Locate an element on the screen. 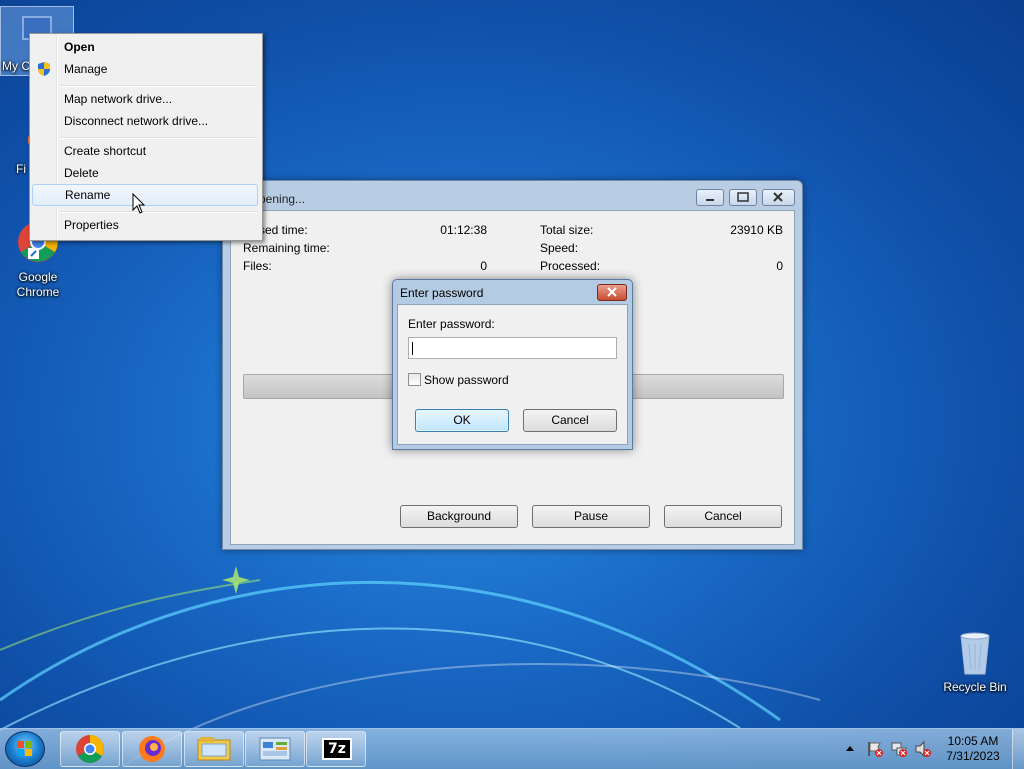 Image resolution: width=1024 pixels, height=769 pixels. dialog-body: Enter password: Show password OK Cancel is located at coordinates (512, 374).